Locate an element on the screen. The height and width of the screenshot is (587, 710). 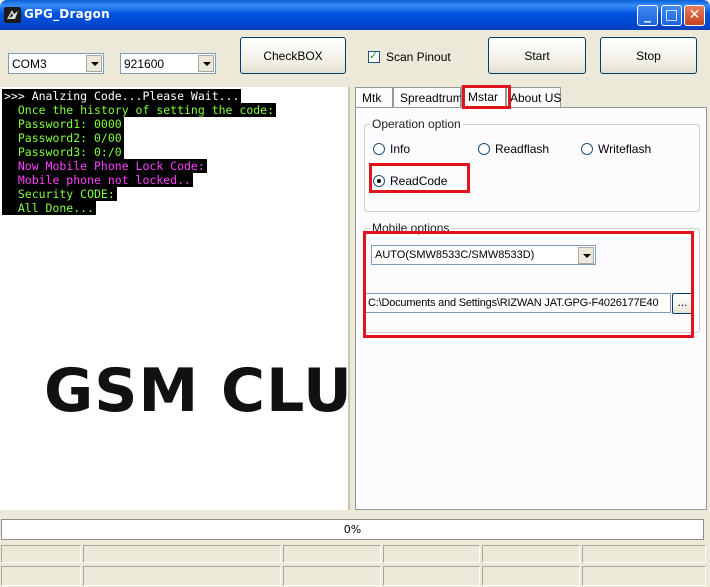
checkbox-button: CheckBOX is located at coordinates (293, 55).